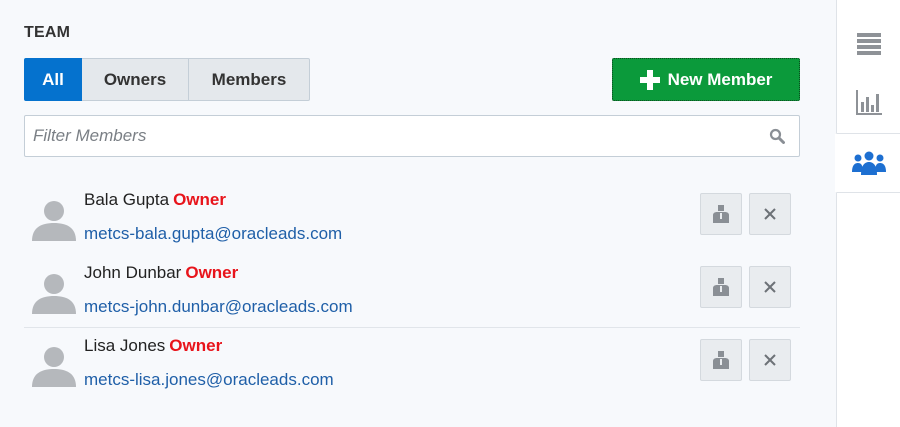 This screenshot has height=427, width=900. I want to click on filter-members-field, so click(412, 136).